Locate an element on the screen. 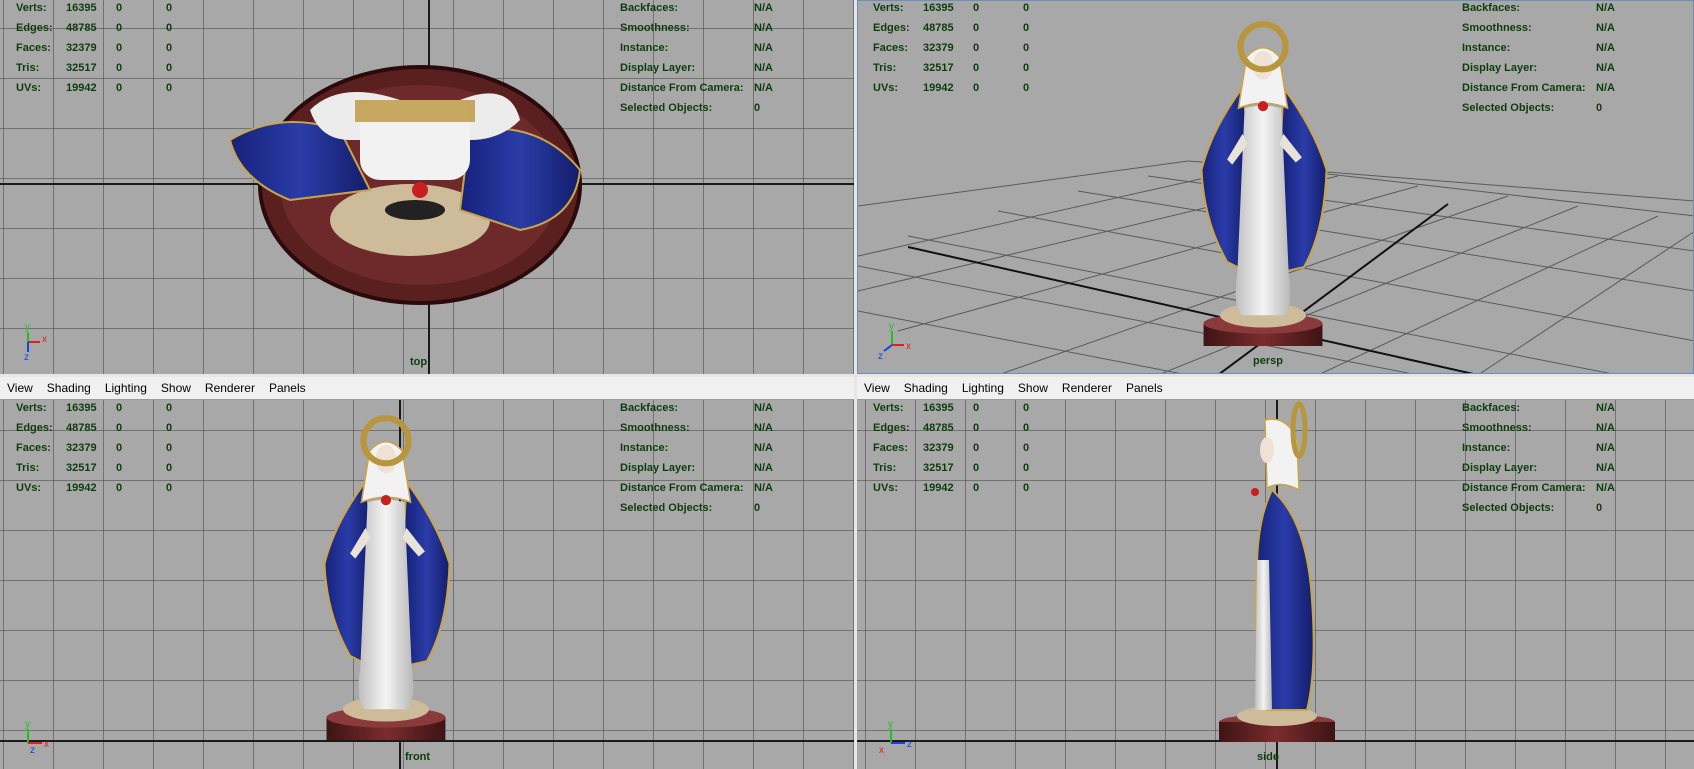 The image size is (1694, 769). axis-gizmo-persp: y x z is located at coordinates (894, 340).